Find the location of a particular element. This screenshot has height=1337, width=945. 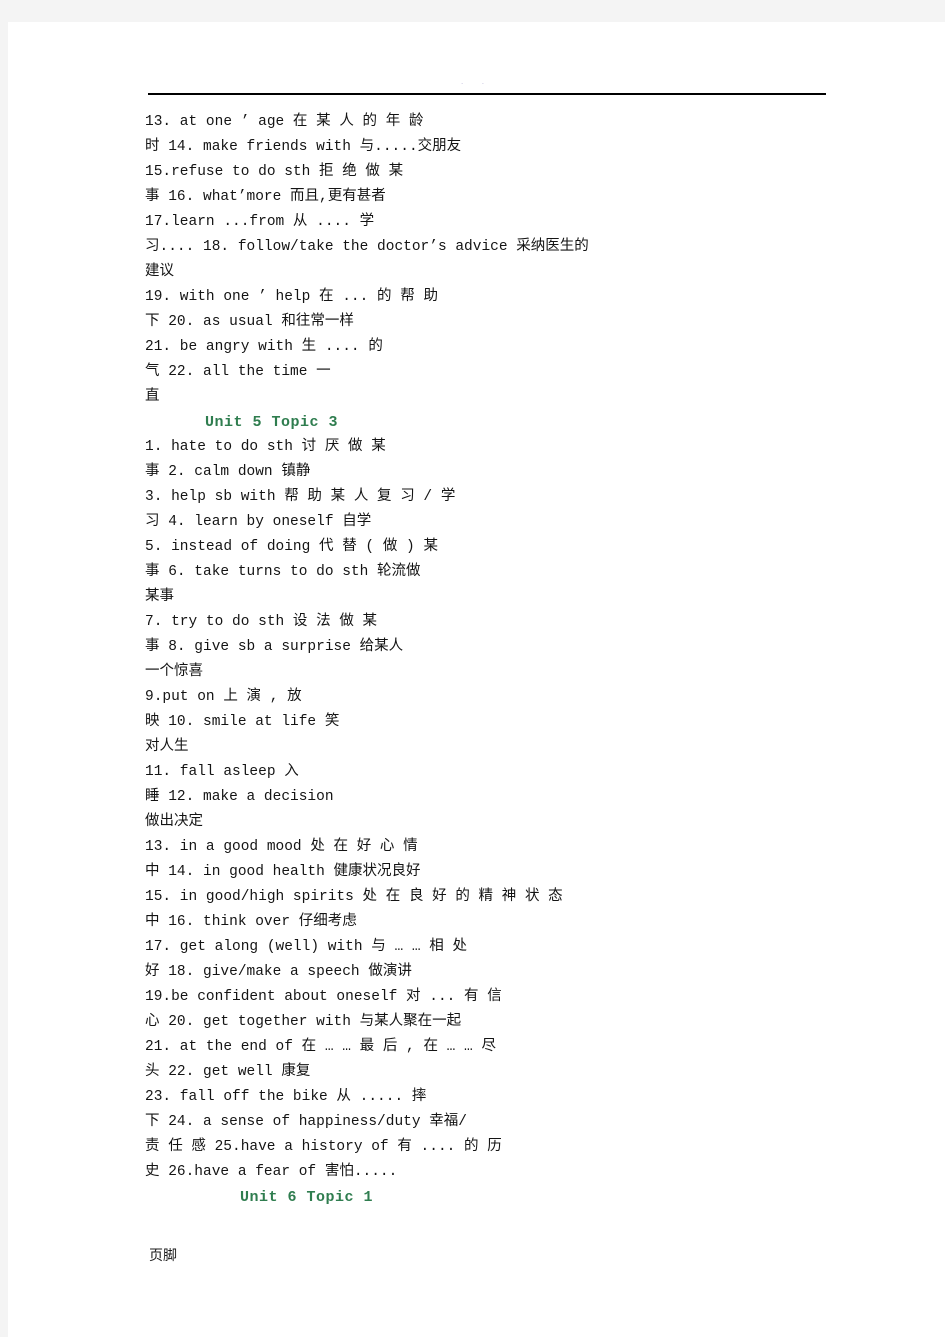

phrase-line: 23. fall off the bike 从 ..... 摔 is located at coordinates (286, 1097).